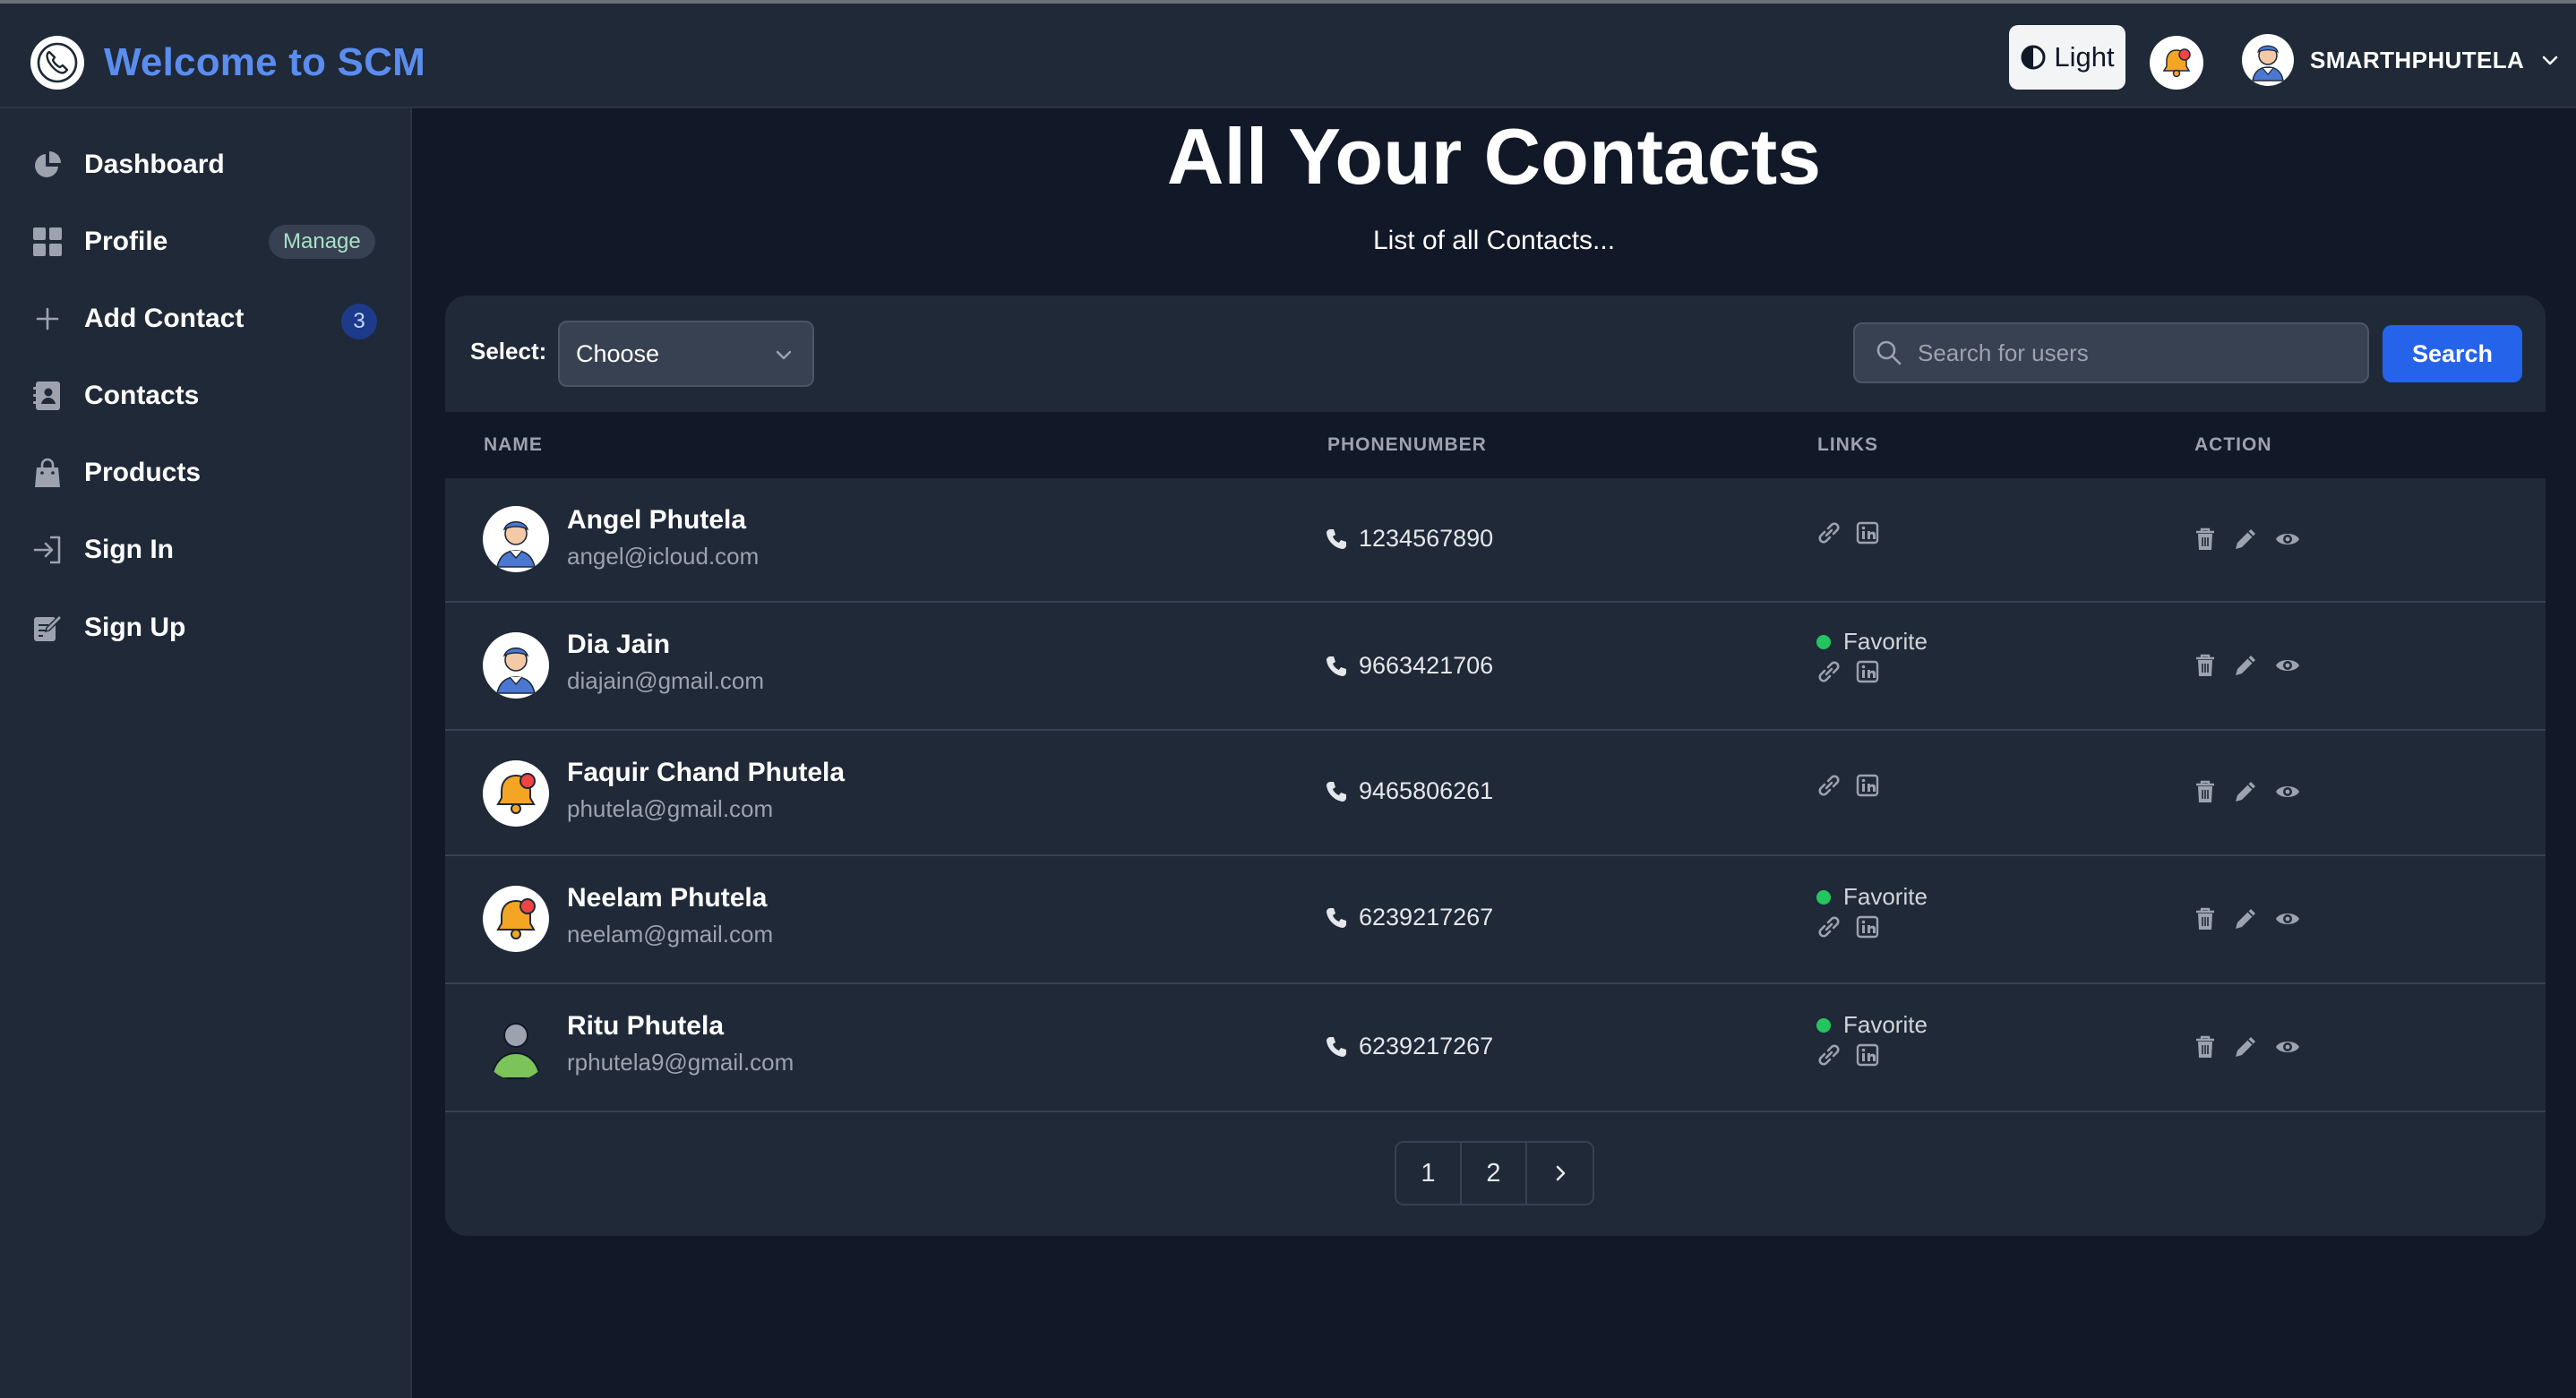  What do you see at coordinates (47, 319) in the screenshot?
I see `plus-icon` at bounding box center [47, 319].